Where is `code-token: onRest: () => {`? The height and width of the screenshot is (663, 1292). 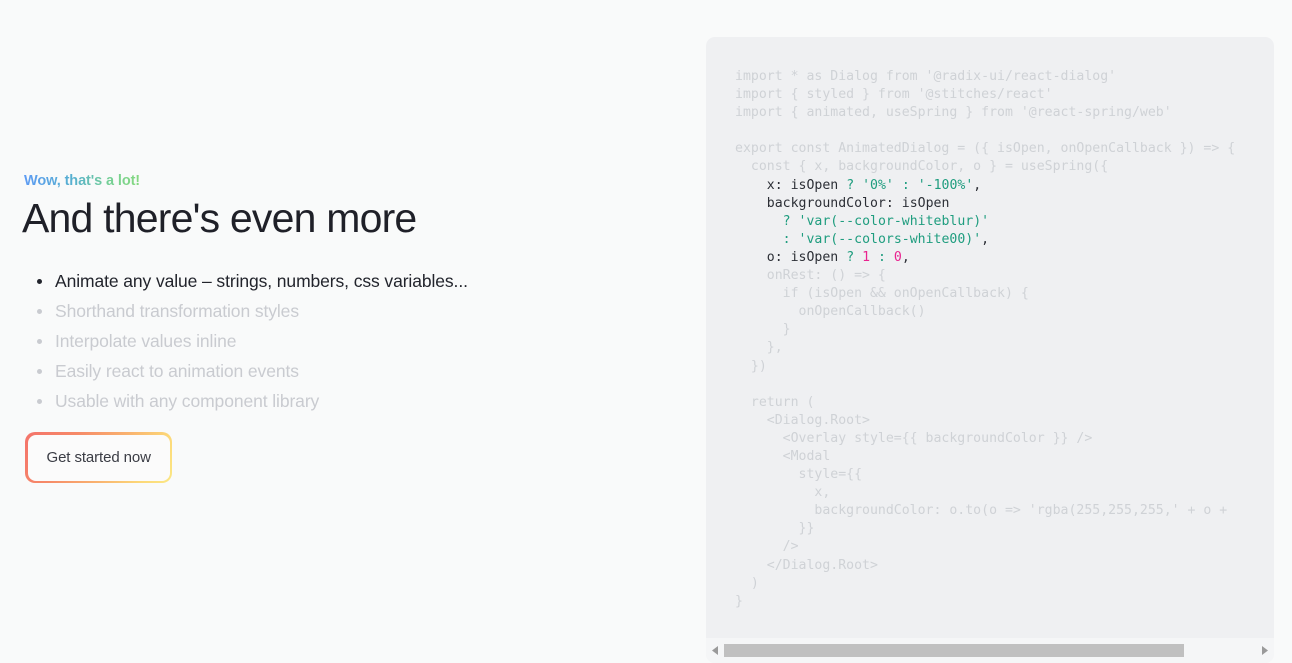 code-token: onRest: () => { is located at coordinates (810, 276).